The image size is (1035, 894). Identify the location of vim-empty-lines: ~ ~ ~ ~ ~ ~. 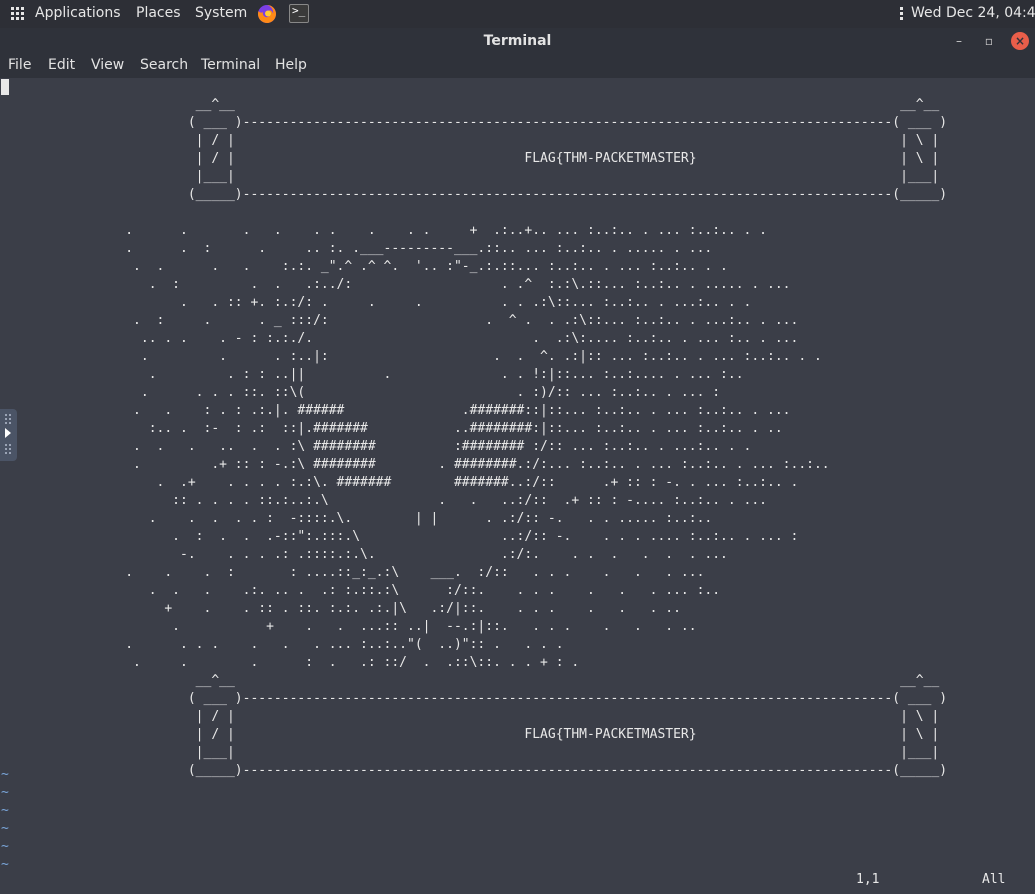
(5, 819).